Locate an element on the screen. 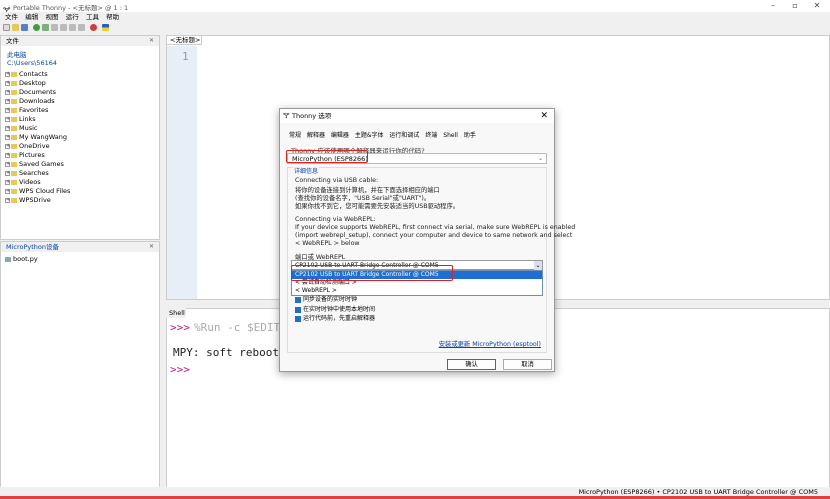 Image resolution: width=830 pixels, height=499 pixels. chevron-down-icon: ⌄ is located at coordinates (540, 158).